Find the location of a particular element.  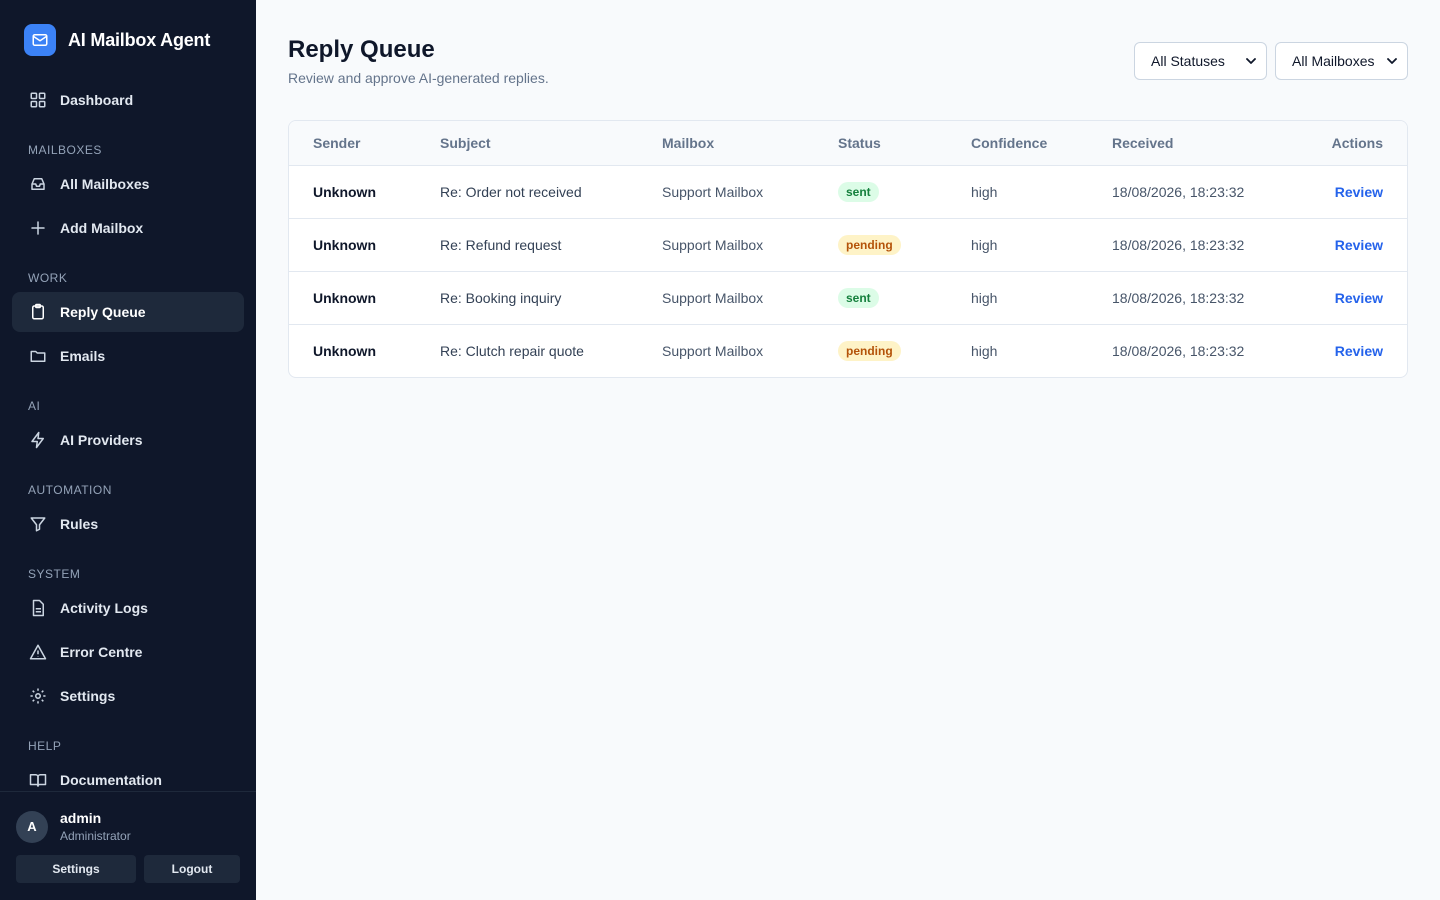

sidebar-item-label: Settings is located at coordinates (88, 696).